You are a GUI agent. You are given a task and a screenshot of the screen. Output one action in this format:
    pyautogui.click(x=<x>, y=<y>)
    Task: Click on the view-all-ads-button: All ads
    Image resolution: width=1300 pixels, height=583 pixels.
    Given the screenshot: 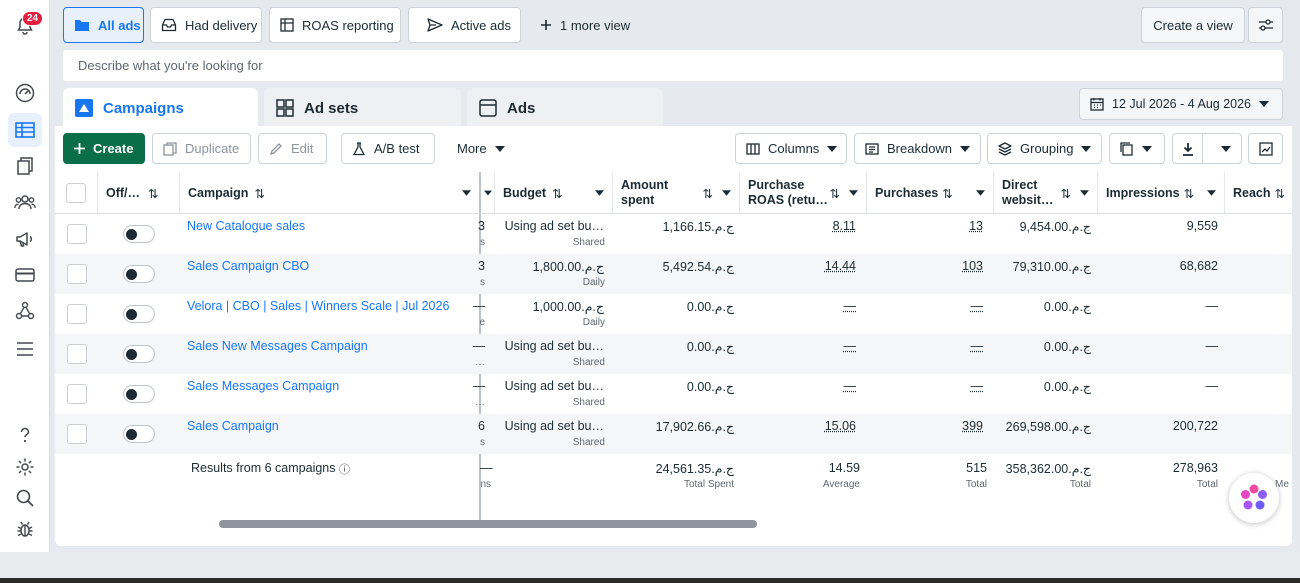 What is the action you would take?
    pyautogui.click(x=103, y=25)
    